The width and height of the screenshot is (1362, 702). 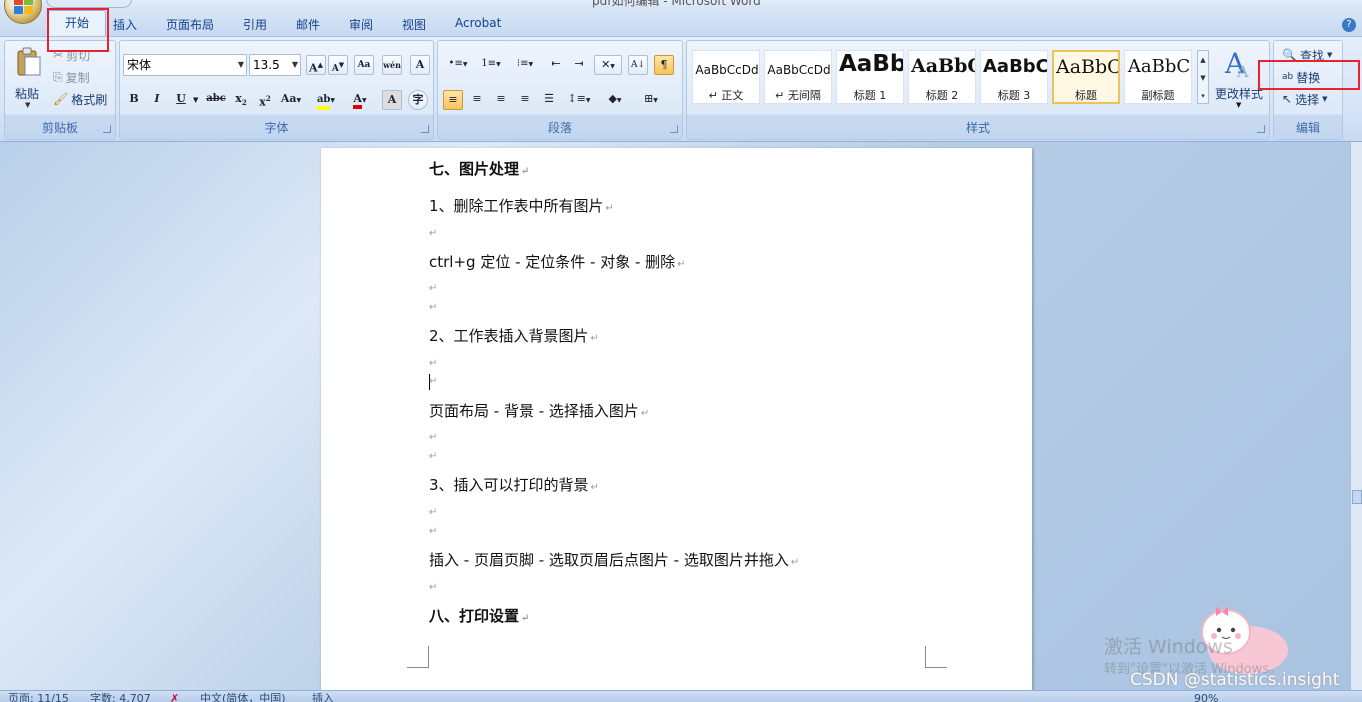 What do you see at coordinates (478, 23) in the screenshot?
I see `tab-acrobat: Acrobat` at bounding box center [478, 23].